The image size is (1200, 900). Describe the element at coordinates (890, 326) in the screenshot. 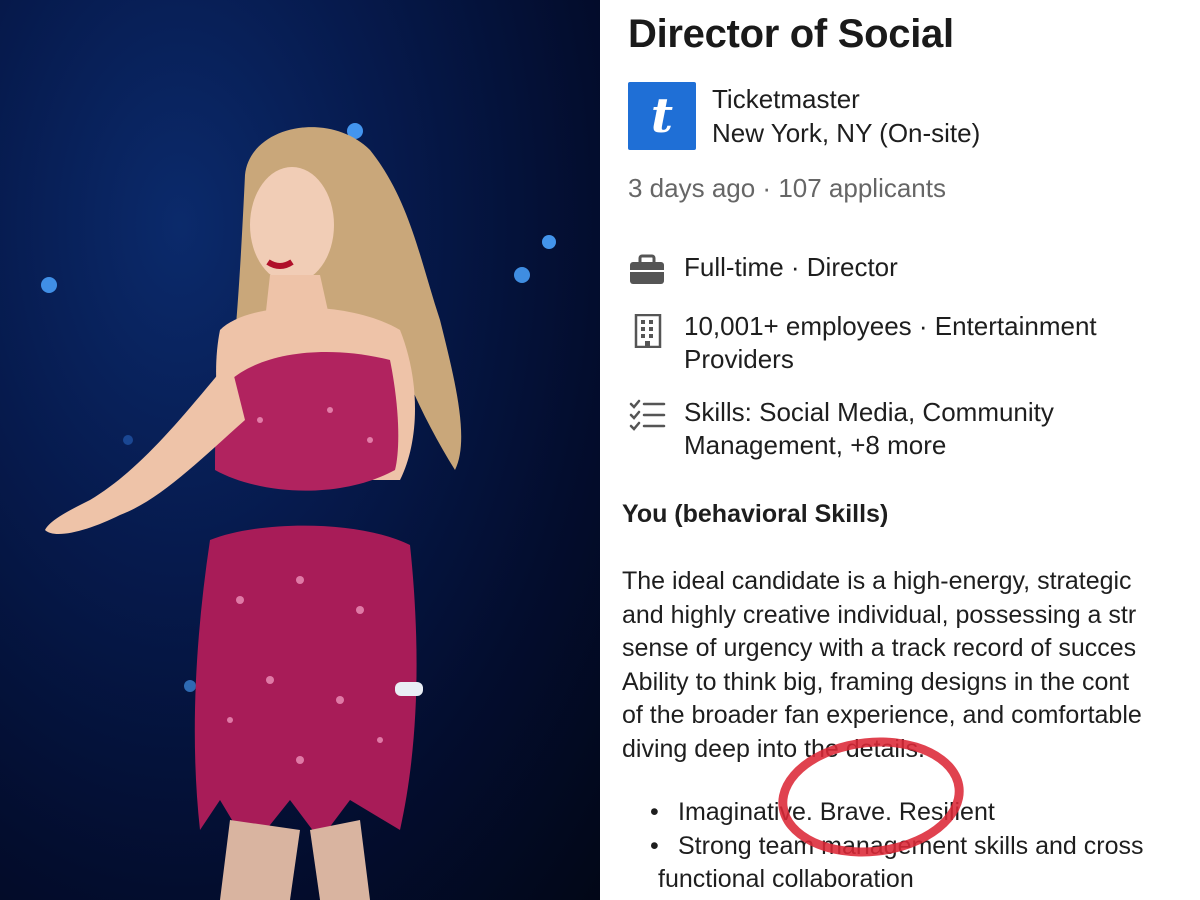

I see `company-size-line-1: 10,001+ employees · Entertainment` at that location.